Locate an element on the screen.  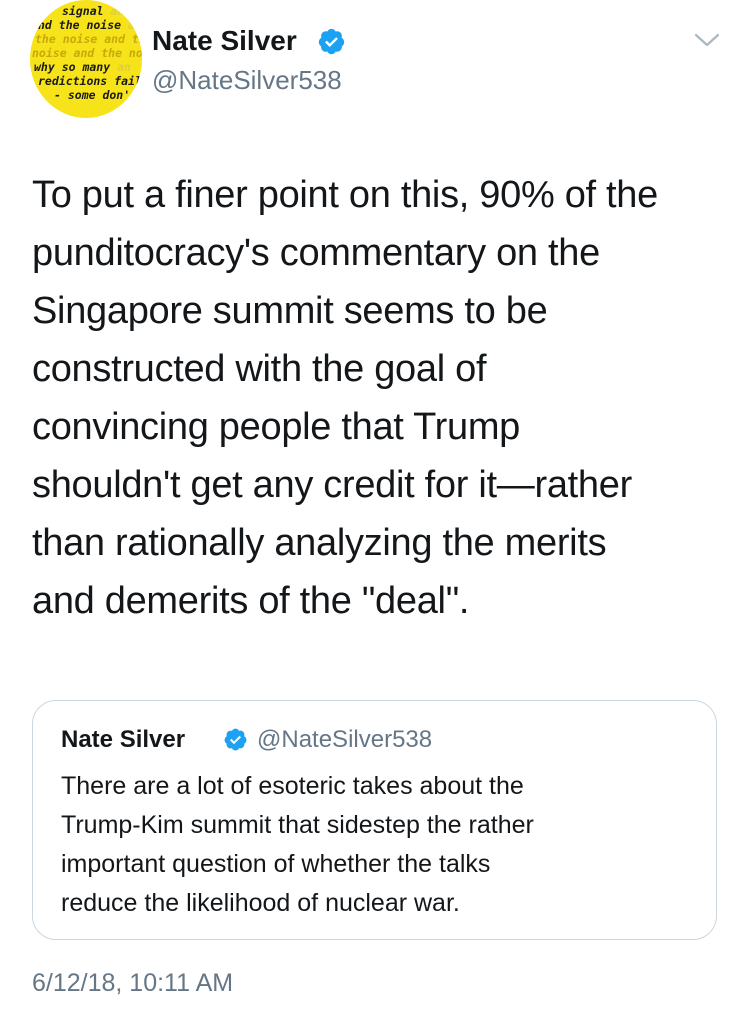
quoted-text-line: reduce the likelihood of nuclear war. is located at coordinates (260, 903).